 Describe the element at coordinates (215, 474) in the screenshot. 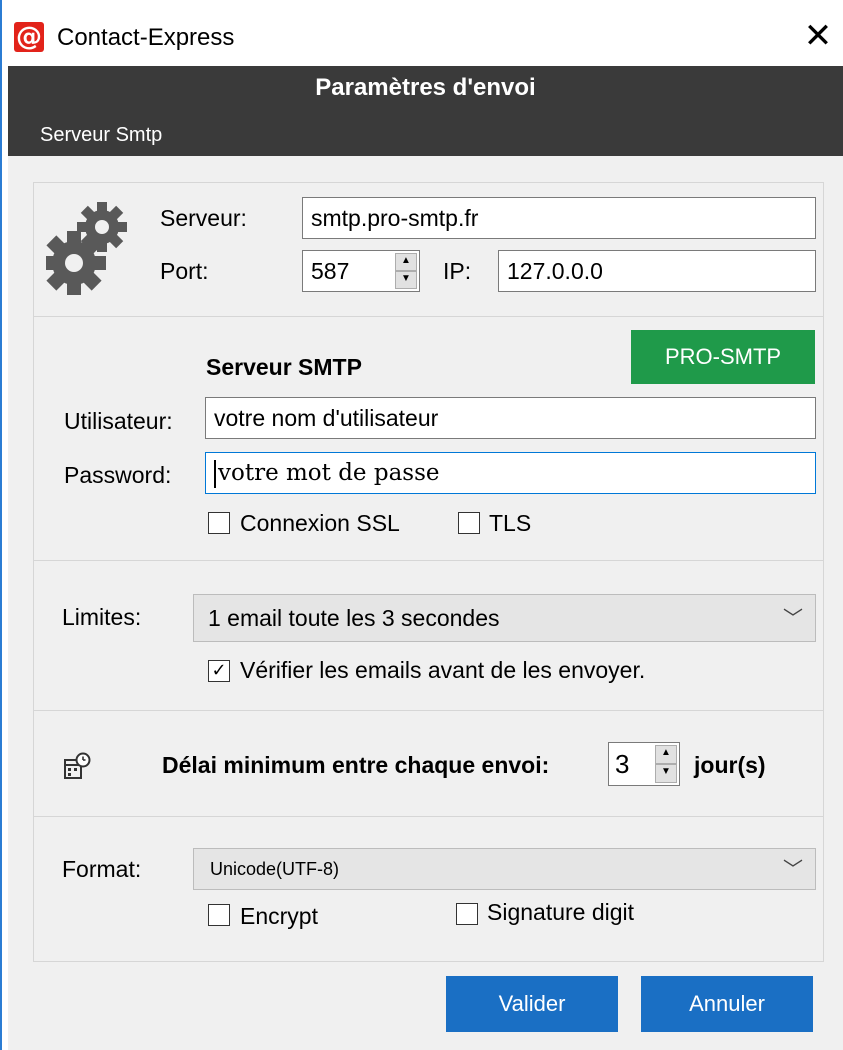

I see `text-caret` at that location.